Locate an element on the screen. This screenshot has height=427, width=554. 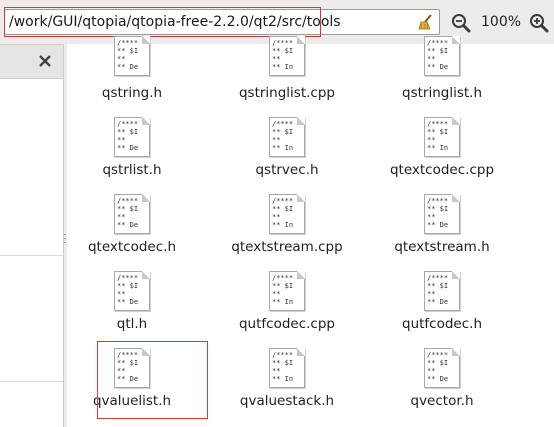
file-item: /**** ** $I ** ** De qstring.h is located at coordinates (132, 76).